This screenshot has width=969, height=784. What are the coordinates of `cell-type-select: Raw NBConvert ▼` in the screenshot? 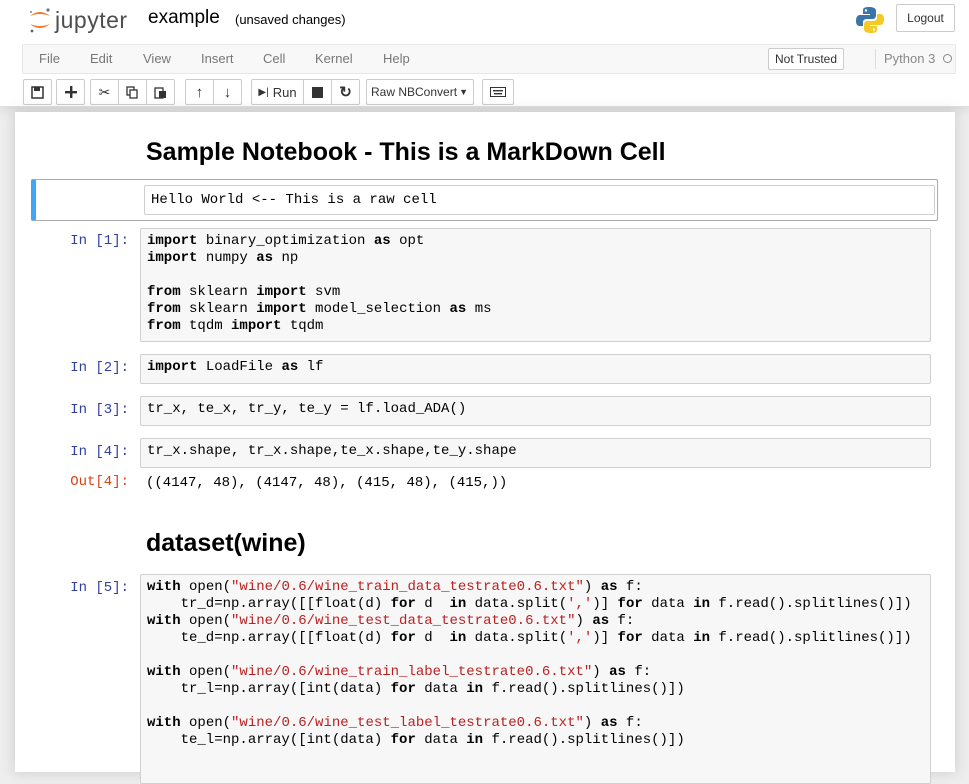 It's located at (420, 92).